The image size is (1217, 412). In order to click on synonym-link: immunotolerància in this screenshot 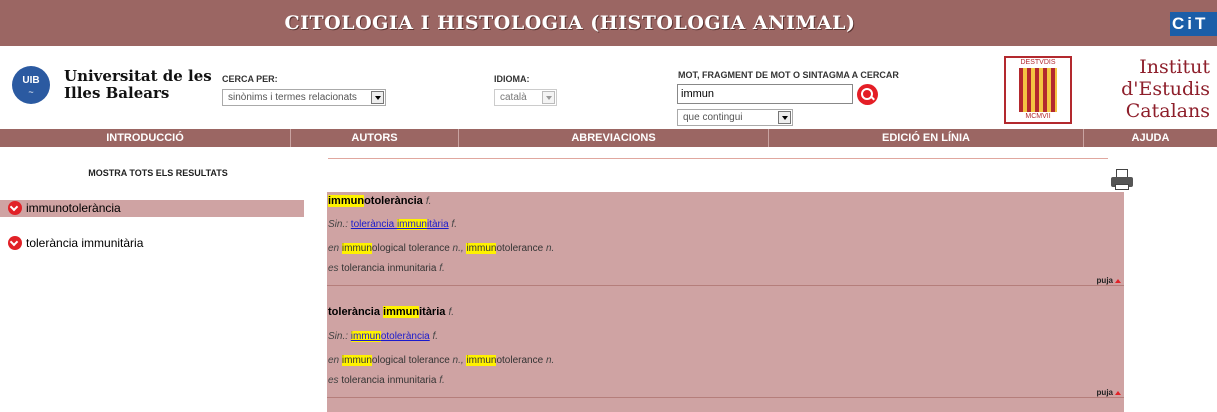, I will do `click(390, 336)`.